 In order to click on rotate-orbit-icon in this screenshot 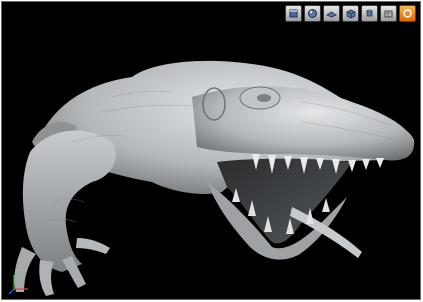, I will do `click(407, 13)`.